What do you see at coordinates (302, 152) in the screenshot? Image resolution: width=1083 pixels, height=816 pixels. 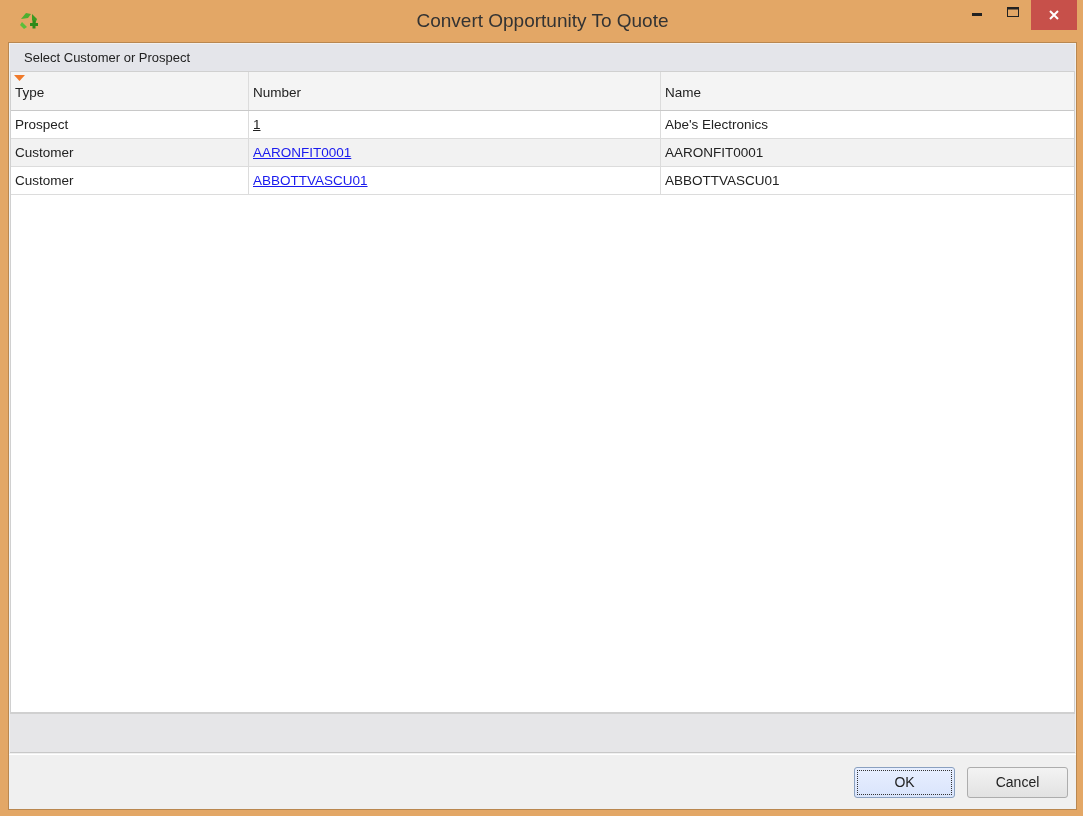 I see `number-link: AARONFIT0001` at bounding box center [302, 152].